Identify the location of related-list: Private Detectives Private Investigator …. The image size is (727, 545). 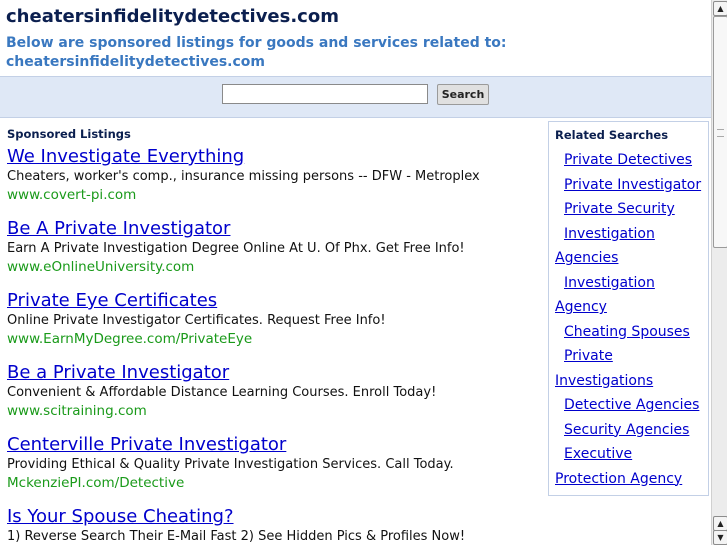
(630, 319).